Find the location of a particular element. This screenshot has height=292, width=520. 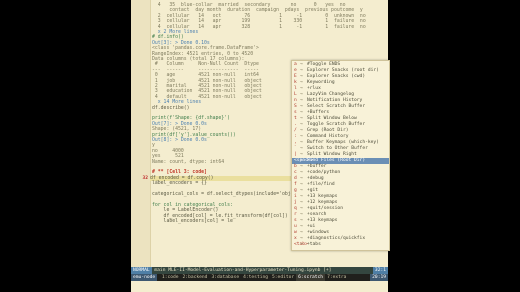

line-number: 32 is located at coordinates (145, 178).